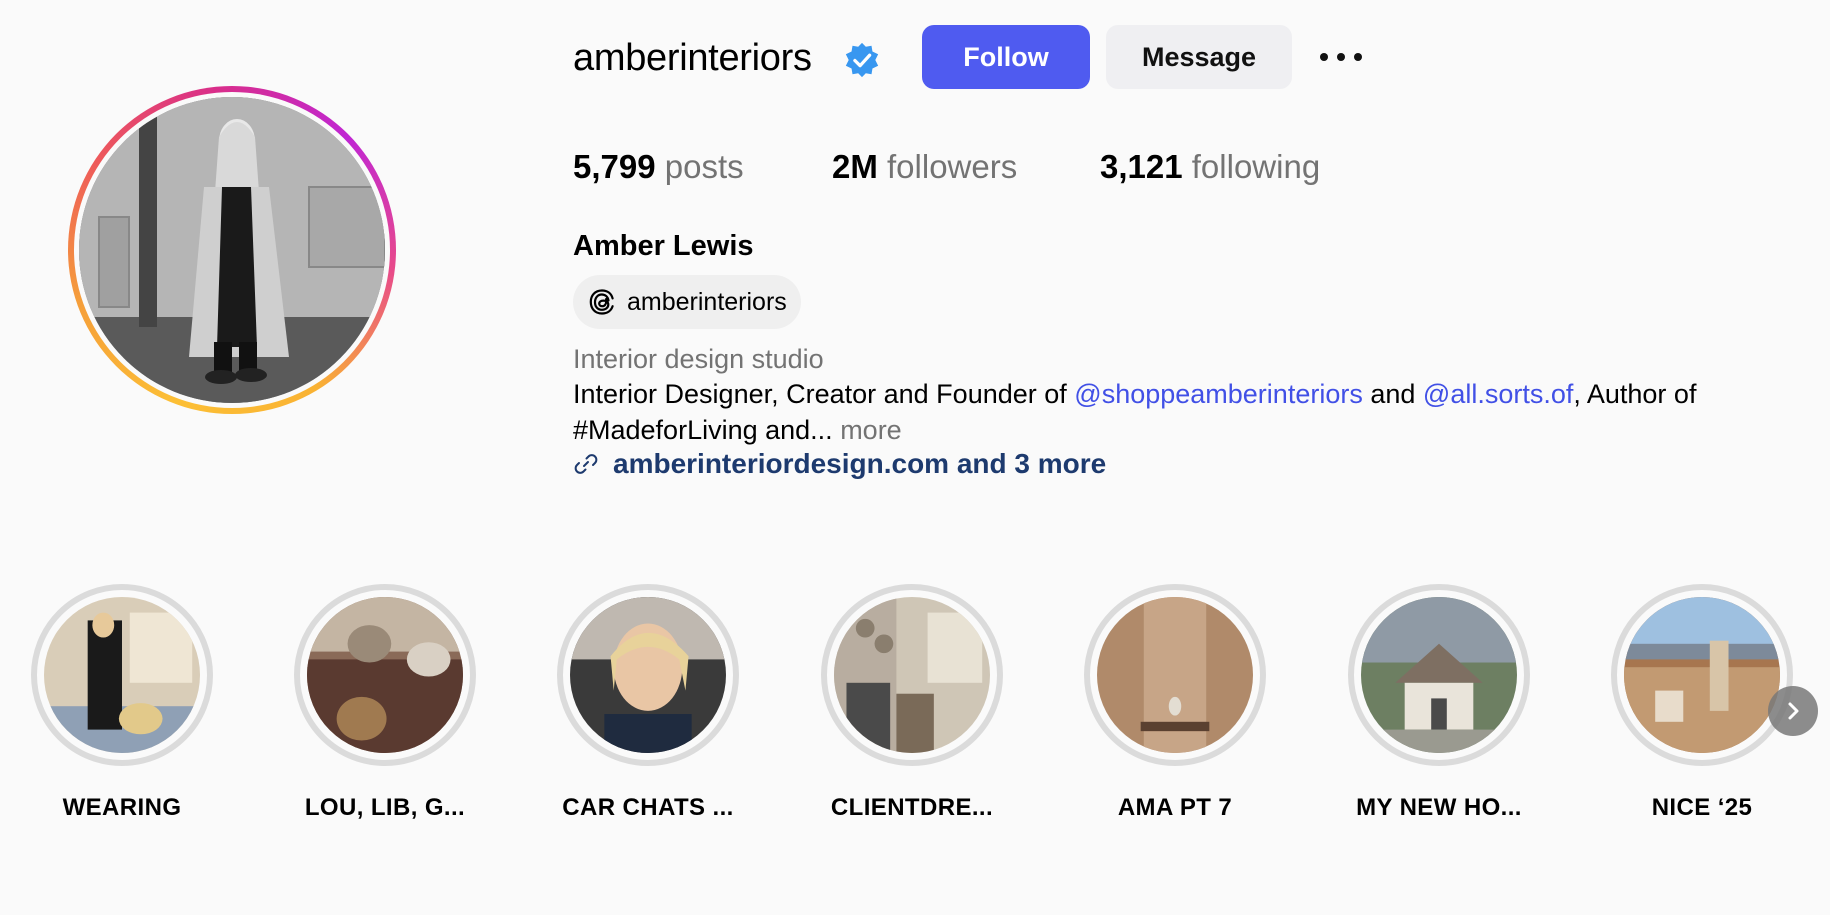 Image resolution: width=1830 pixels, height=915 pixels. What do you see at coordinates (1793, 711) in the screenshot?
I see `chevron-right-icon` at bounding box center [1793, 711].